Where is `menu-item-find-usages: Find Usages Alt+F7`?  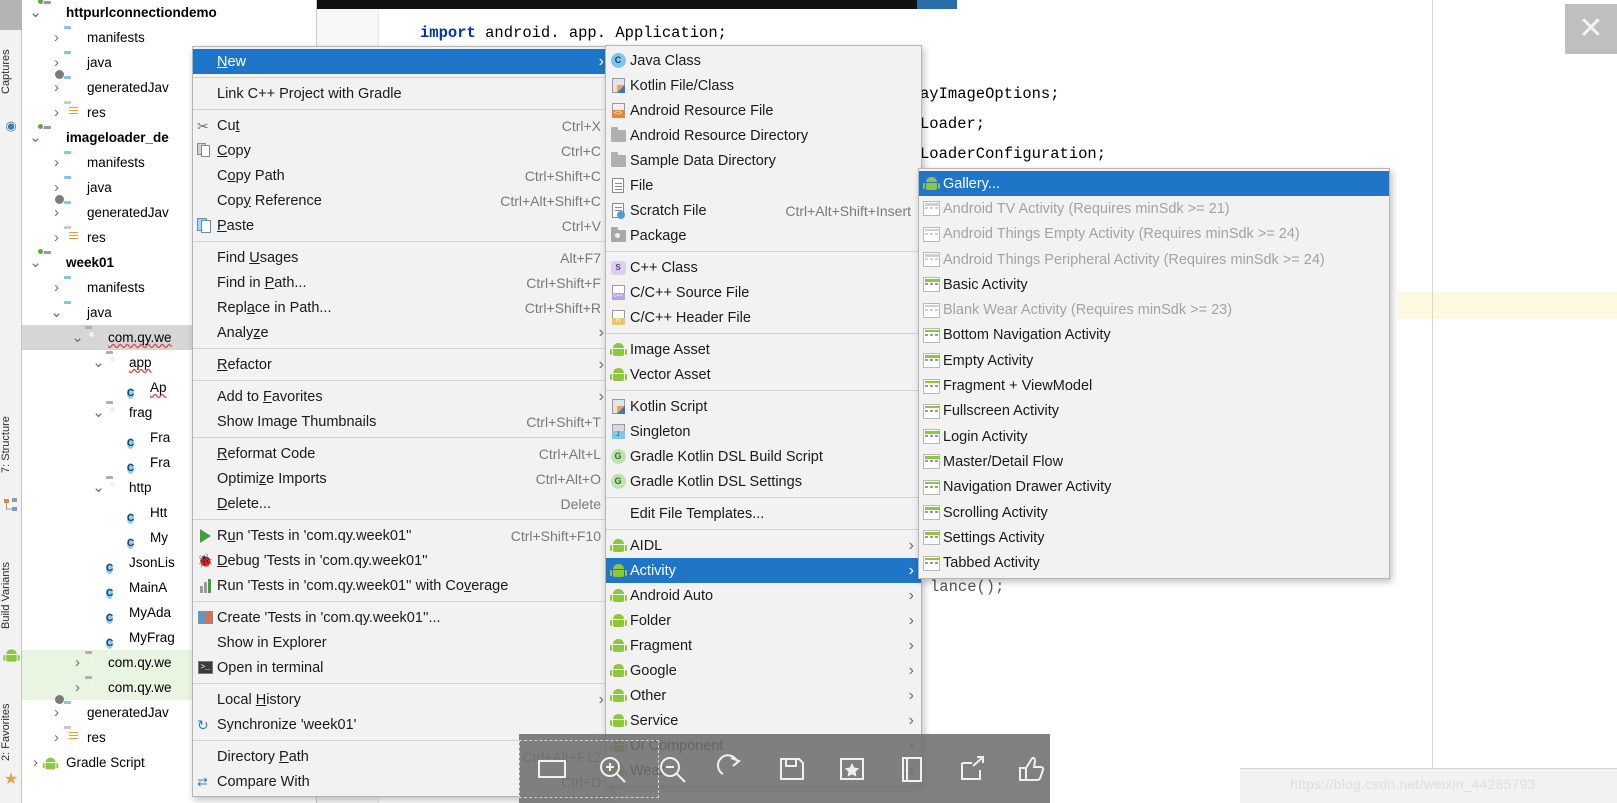 menu-item-find-usages: Find Usages Alt+F7 is located at coordinates (402, 257).